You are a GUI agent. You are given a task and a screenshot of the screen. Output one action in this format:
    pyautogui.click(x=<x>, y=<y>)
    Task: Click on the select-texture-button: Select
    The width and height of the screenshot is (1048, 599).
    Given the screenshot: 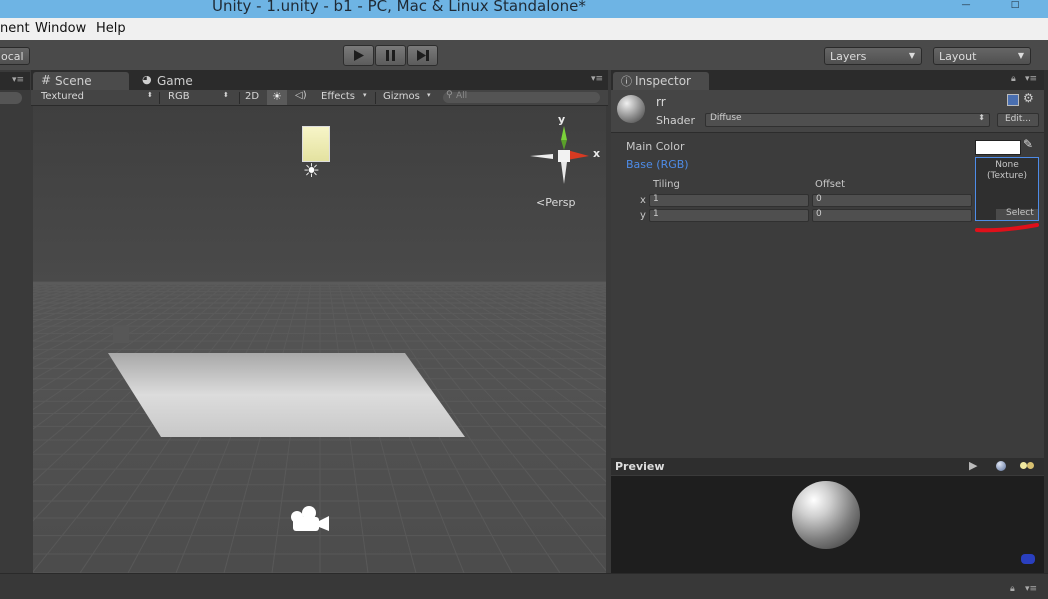 What is the action you would take?
    pyautogui.click(x=1017, y=214)
    